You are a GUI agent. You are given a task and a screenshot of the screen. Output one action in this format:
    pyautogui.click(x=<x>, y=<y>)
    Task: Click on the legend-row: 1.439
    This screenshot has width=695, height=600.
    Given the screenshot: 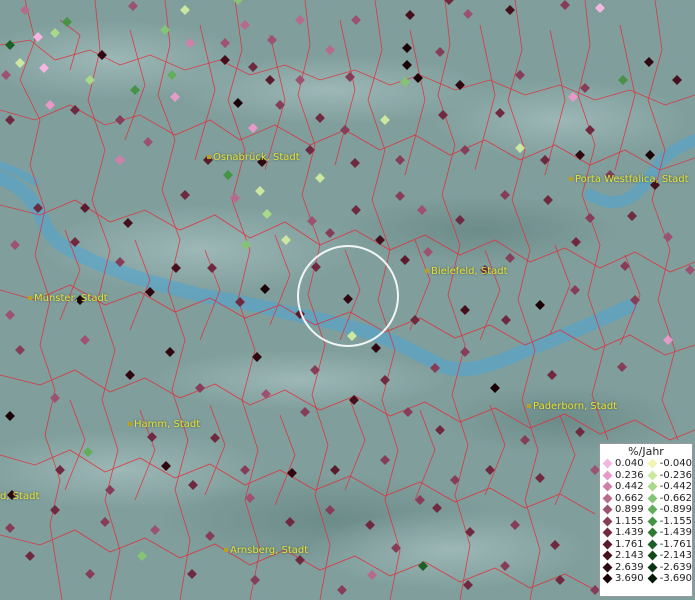 What is the action you would take?
    pyautogui.click(x=622, y=533)
    